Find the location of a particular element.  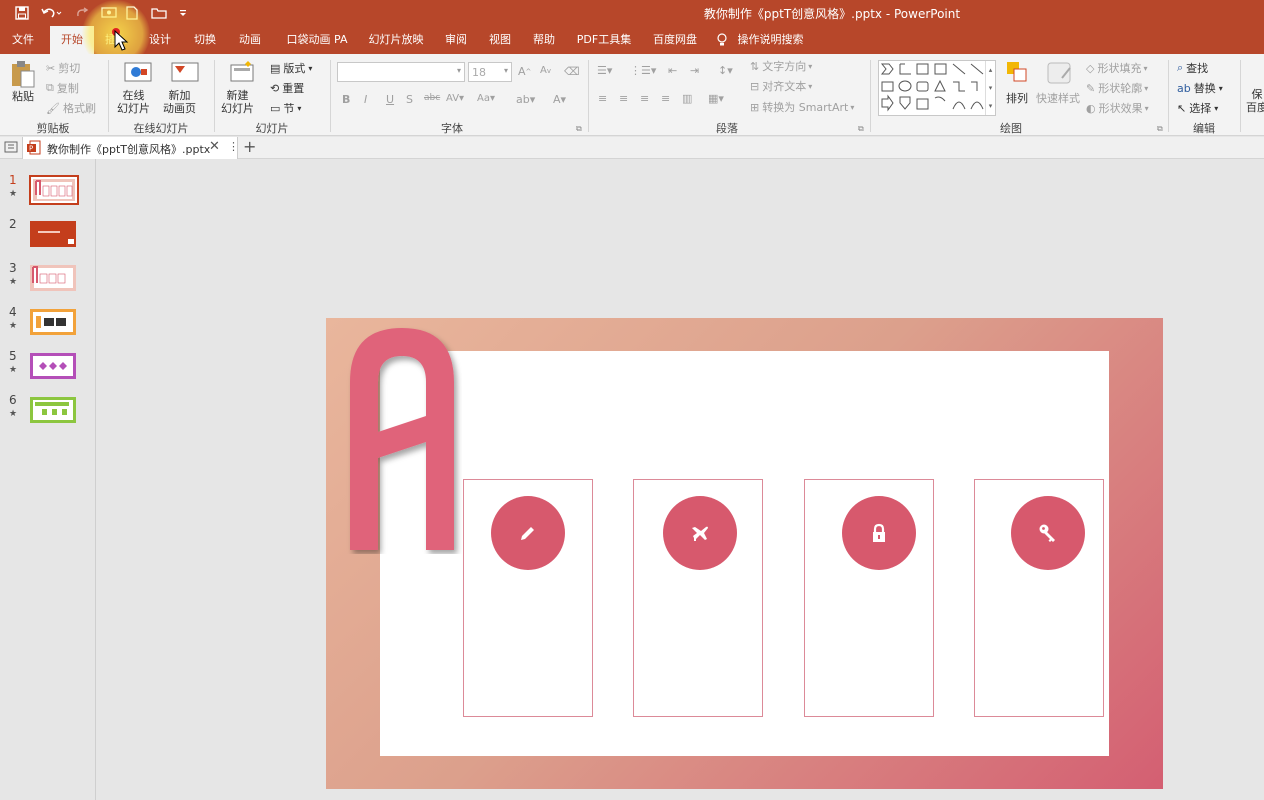

char-spacing-icon: AV▾ is located at coordinates (455, 98).